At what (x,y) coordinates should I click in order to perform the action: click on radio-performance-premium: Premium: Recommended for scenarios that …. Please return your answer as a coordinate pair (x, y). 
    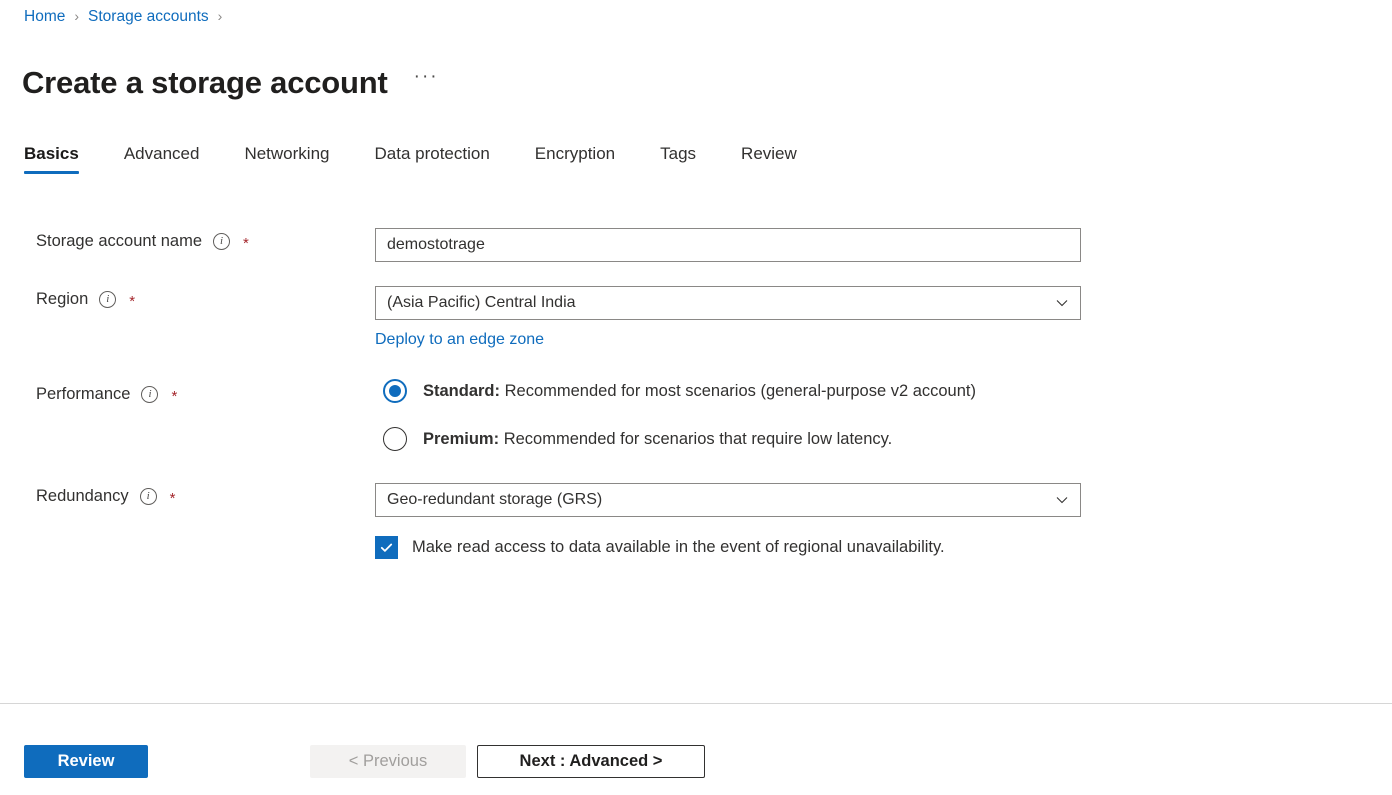
    Looking at the image, I should click on (887, 439).